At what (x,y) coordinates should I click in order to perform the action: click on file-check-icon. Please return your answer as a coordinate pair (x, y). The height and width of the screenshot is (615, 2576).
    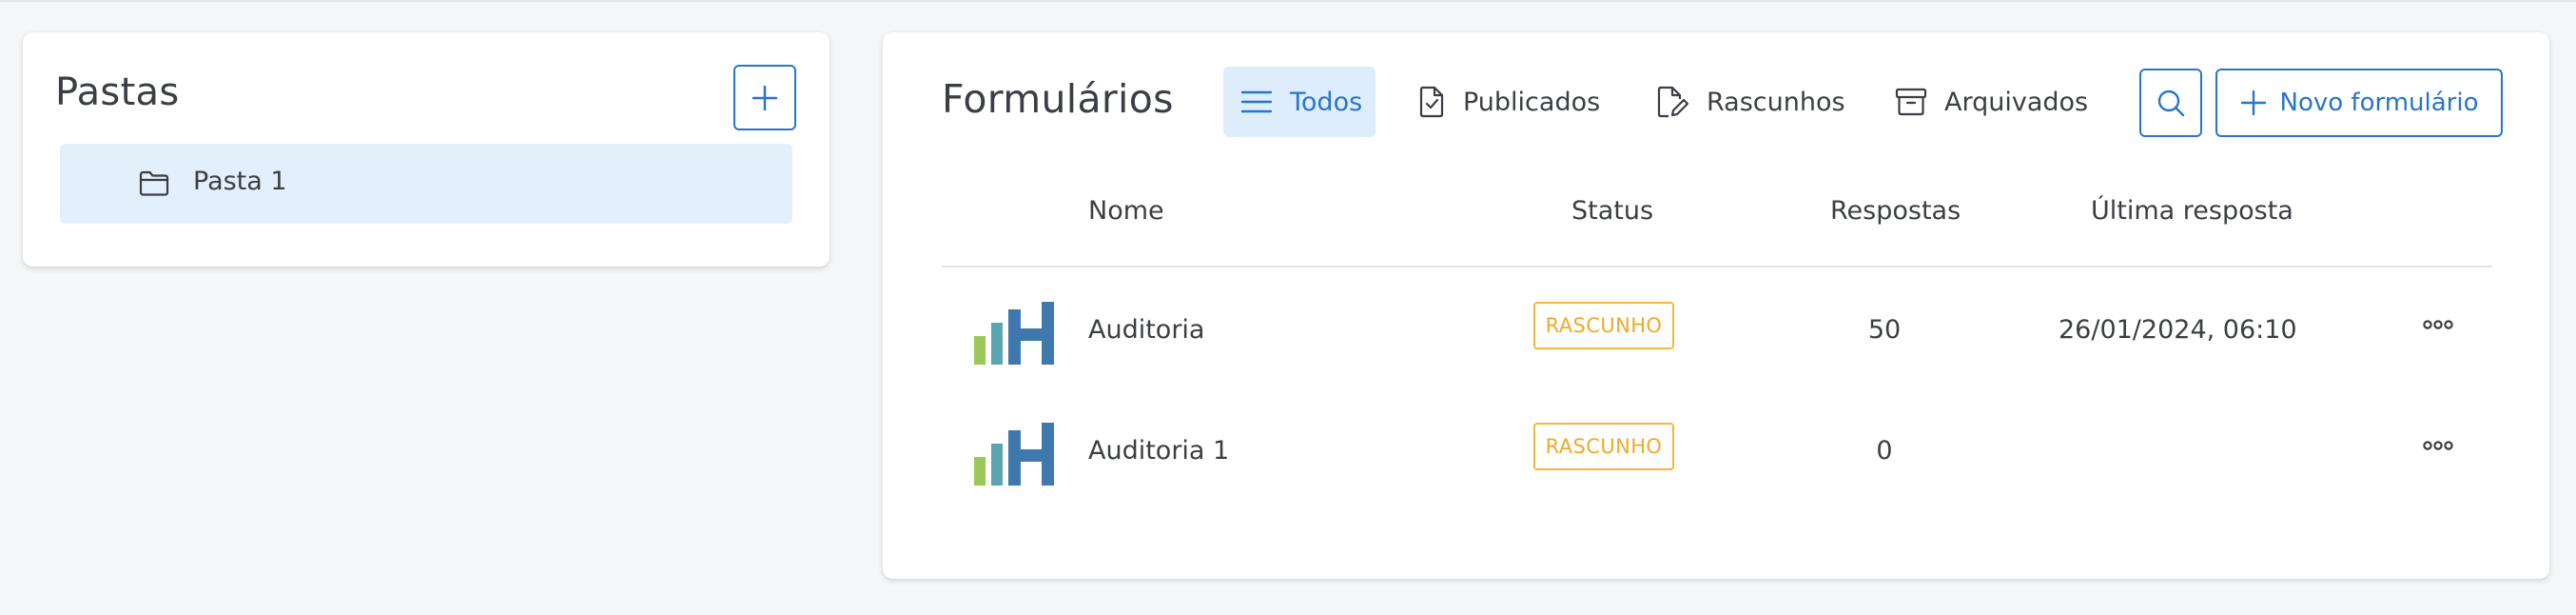
    Looking at the image, I should click on (1431, 102).